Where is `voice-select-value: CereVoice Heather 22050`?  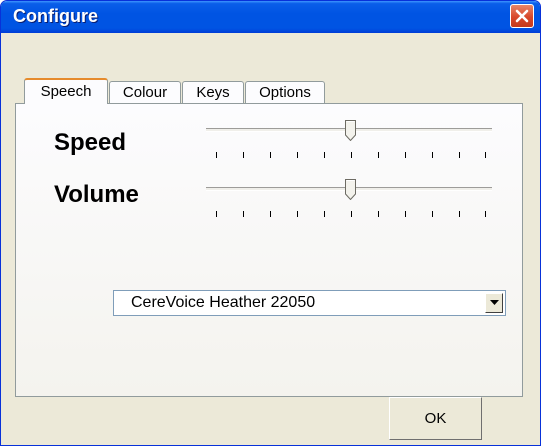
voice-select-value: CereVoice Heather 22050 is located at coordinates (223, 302).